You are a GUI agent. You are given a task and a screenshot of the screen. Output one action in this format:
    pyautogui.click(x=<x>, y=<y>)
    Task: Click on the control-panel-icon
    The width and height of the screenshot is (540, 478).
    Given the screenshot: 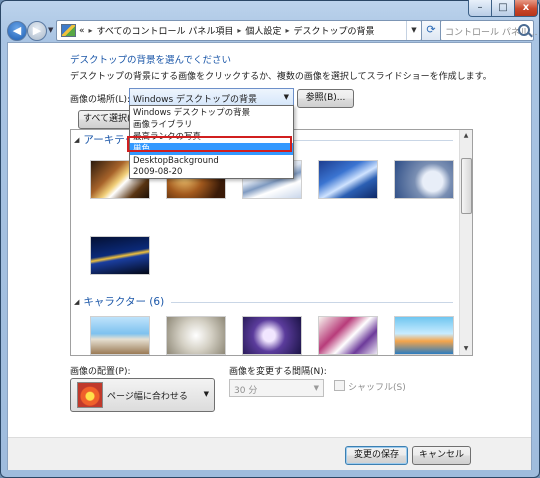 What is the action you would take?
    pyautogui.click(x=68, y=30)
    